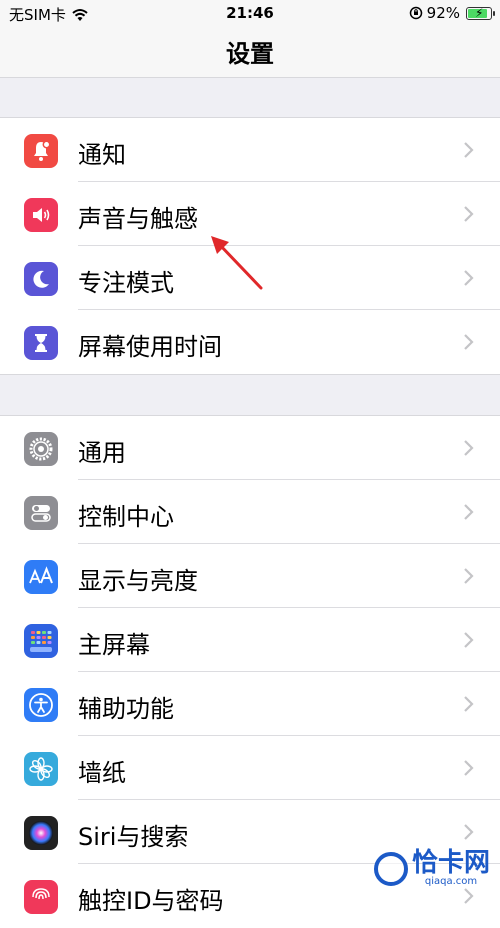 This screenshot has height=928, width=500. Describe the element at coordinates (250, 768) in the screenshot. I see `settings-row-wallpaper: 墙纸` at that location.